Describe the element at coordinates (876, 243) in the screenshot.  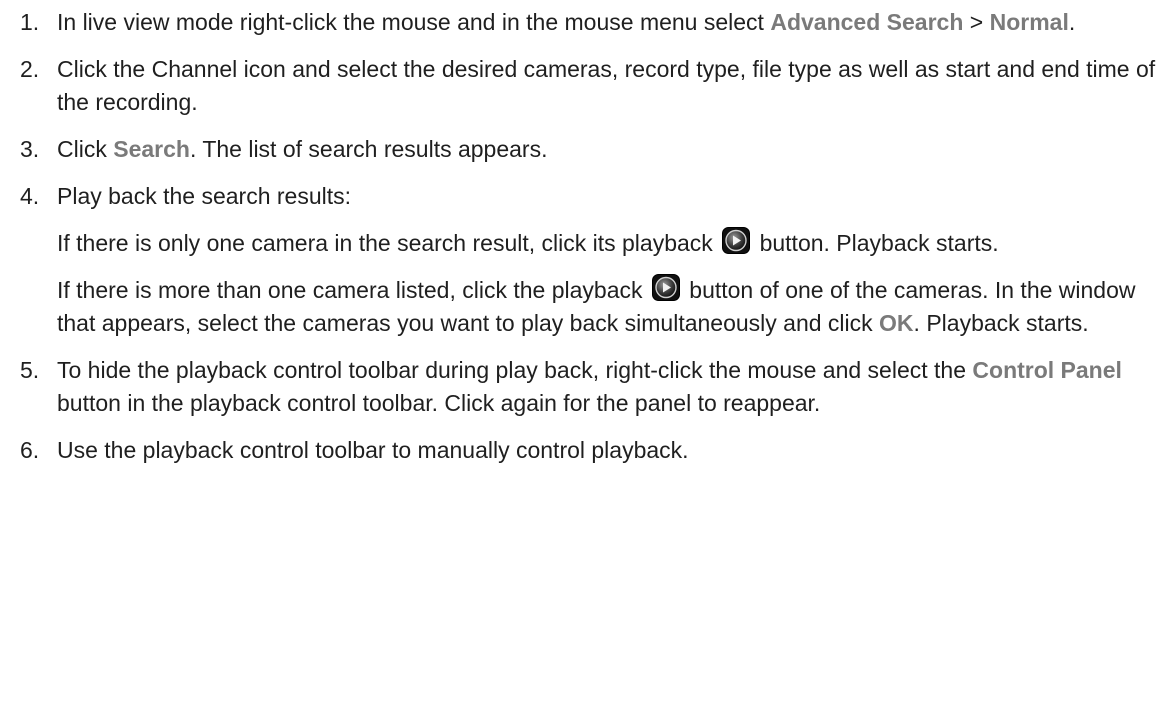
I see `text-run: button. Playback starts.` at that location.